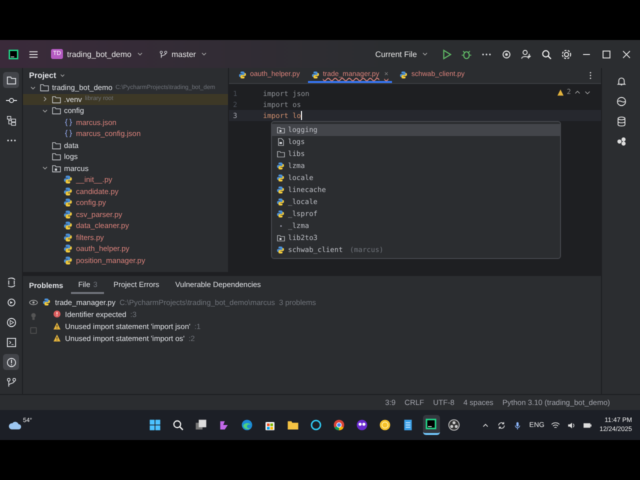 This screenshot has height=480, width=640. Describe the element at coordinates (621, 141) in the screenshot. I see `plugin-icon` at that location.